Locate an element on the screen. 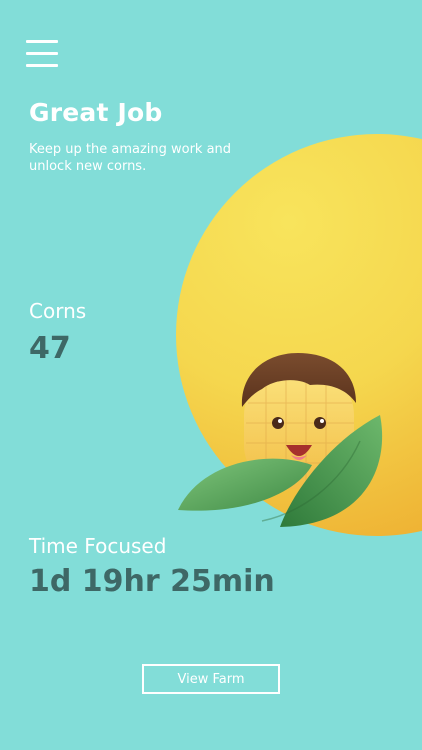 This screenshot has width=422, height=750. page-title: Great Job is located at coordinates (96, 112).